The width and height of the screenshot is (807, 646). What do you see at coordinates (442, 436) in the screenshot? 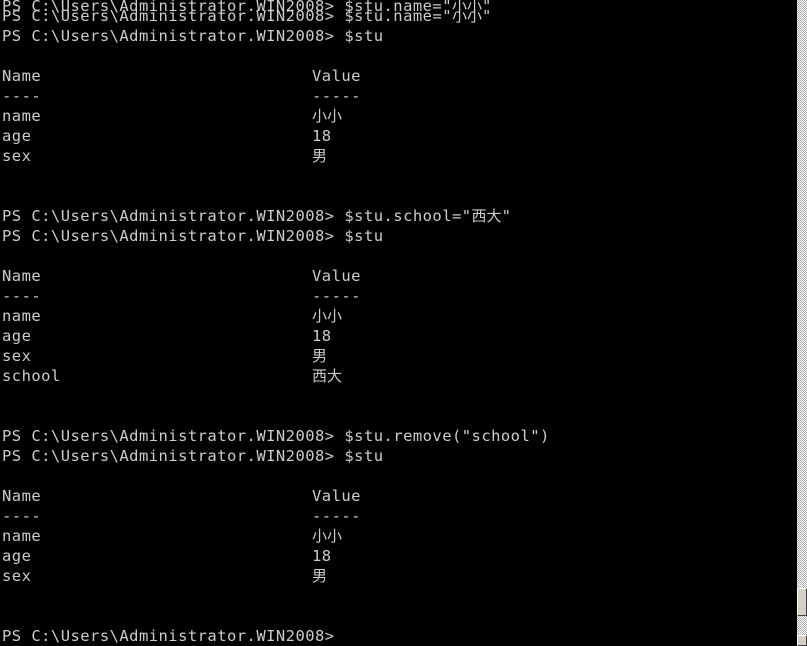
I see `command-text: $stu.remove("school")` at bounding box center [442, 436].